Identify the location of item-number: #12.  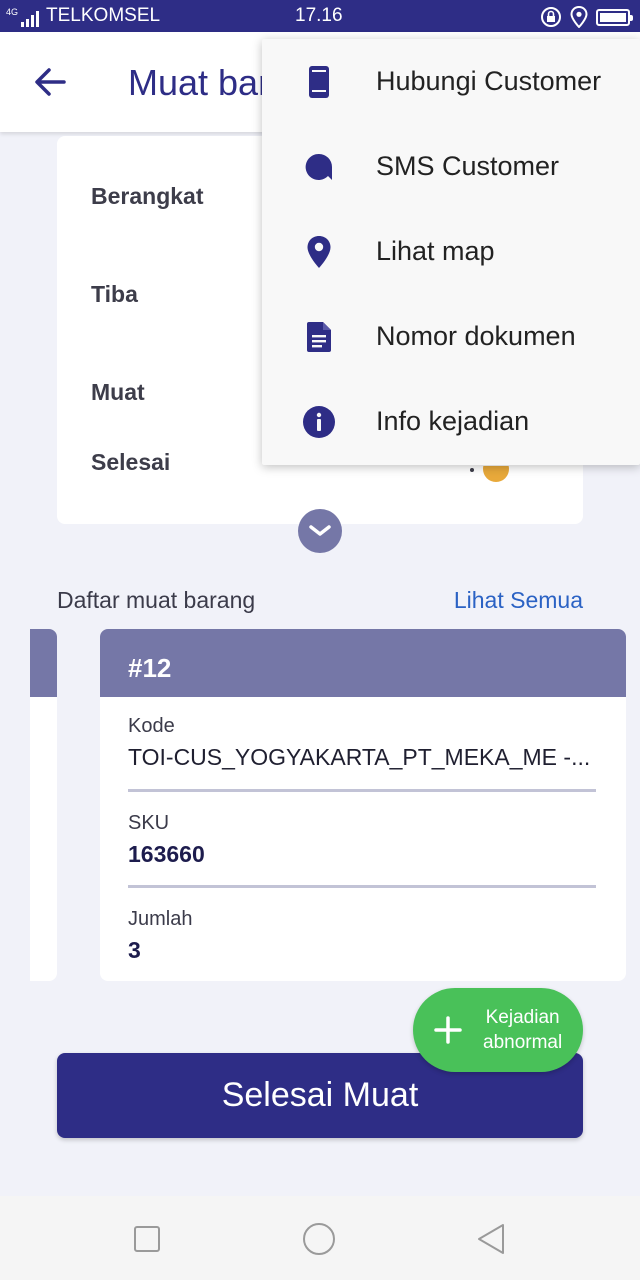
(363, 663).